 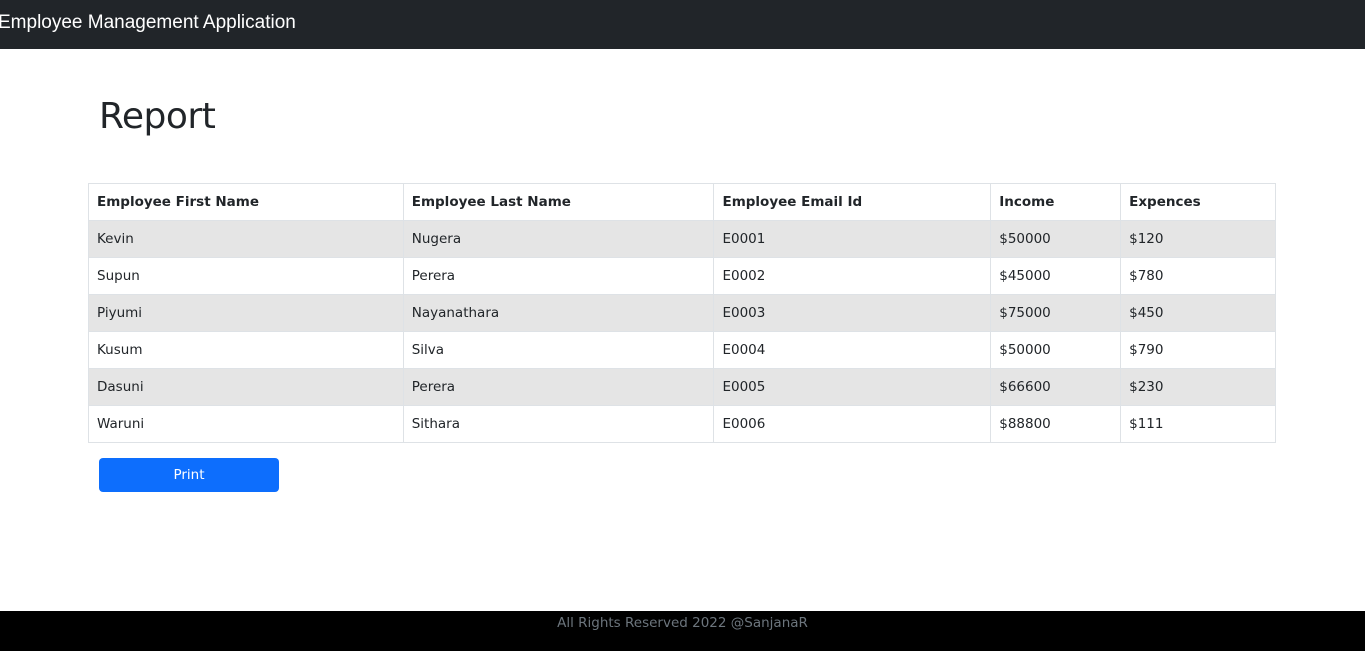 I want to click on table-row: Piyumi Nayanathara E0003 $75000 $450, so click(x=682, y=313).